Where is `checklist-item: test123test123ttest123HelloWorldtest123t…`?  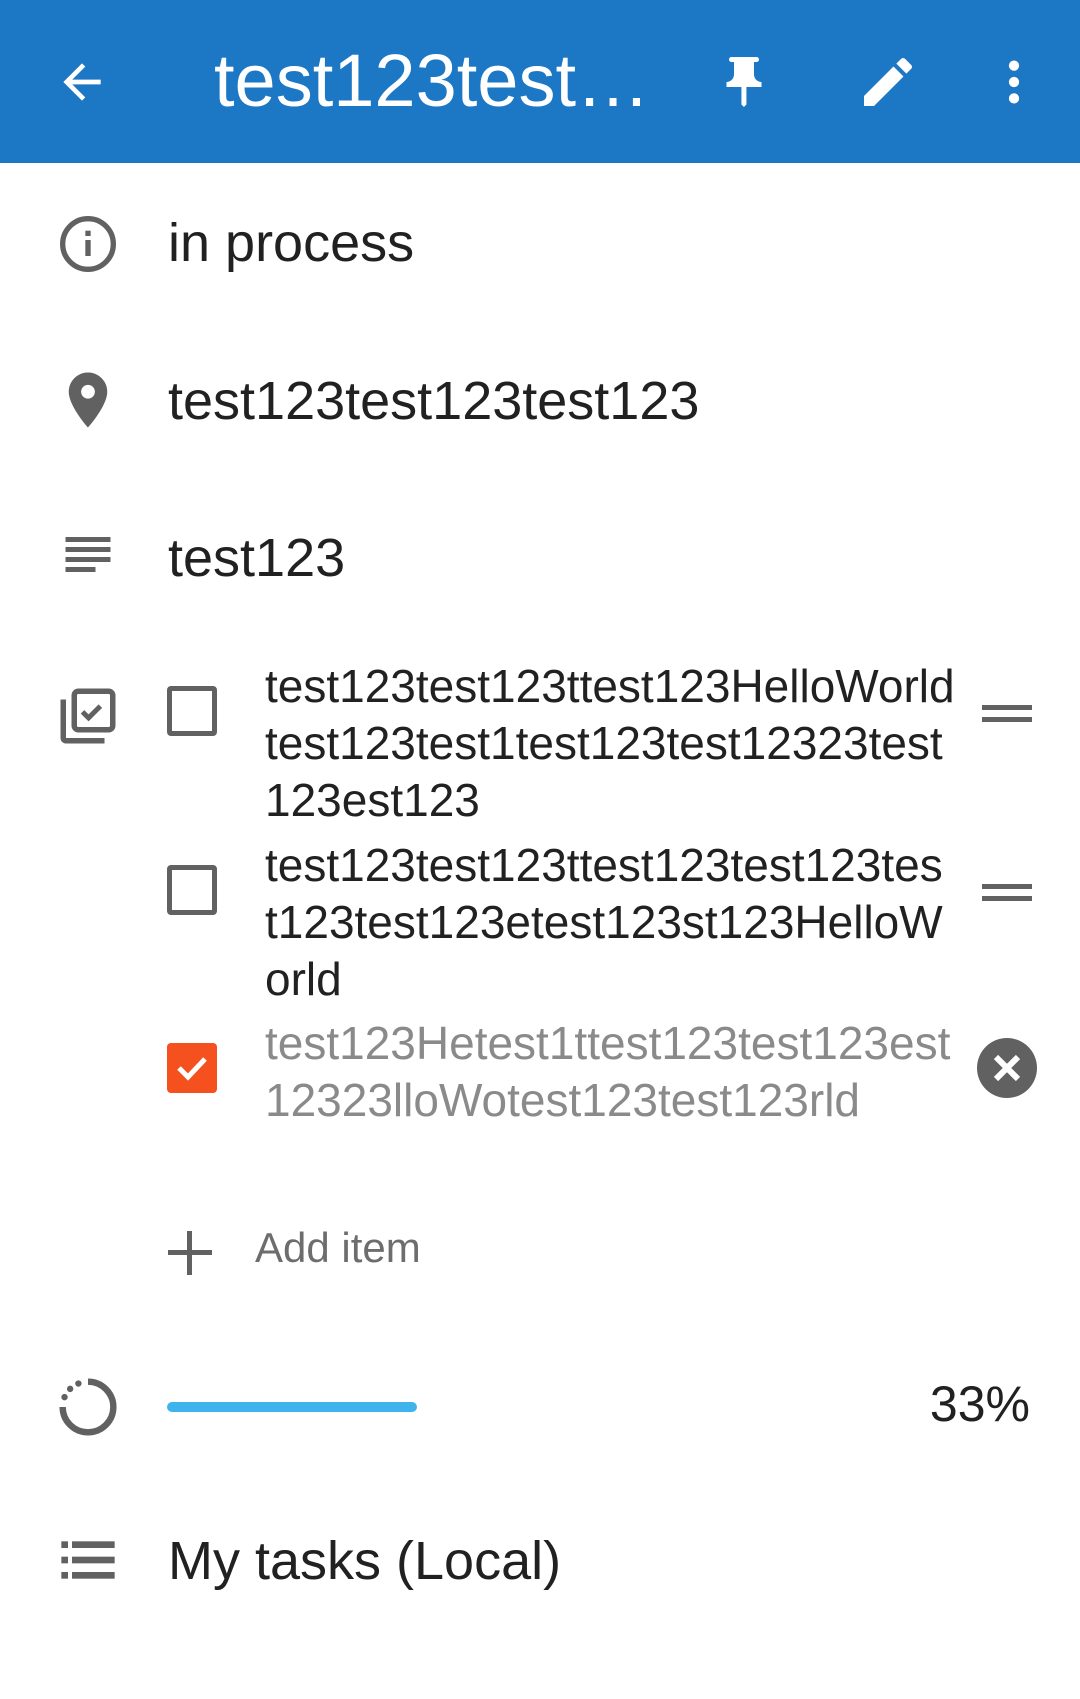 checklist-item: test123test123ttest123HelloWorldtest123t… is located at coordinates (540, 743).